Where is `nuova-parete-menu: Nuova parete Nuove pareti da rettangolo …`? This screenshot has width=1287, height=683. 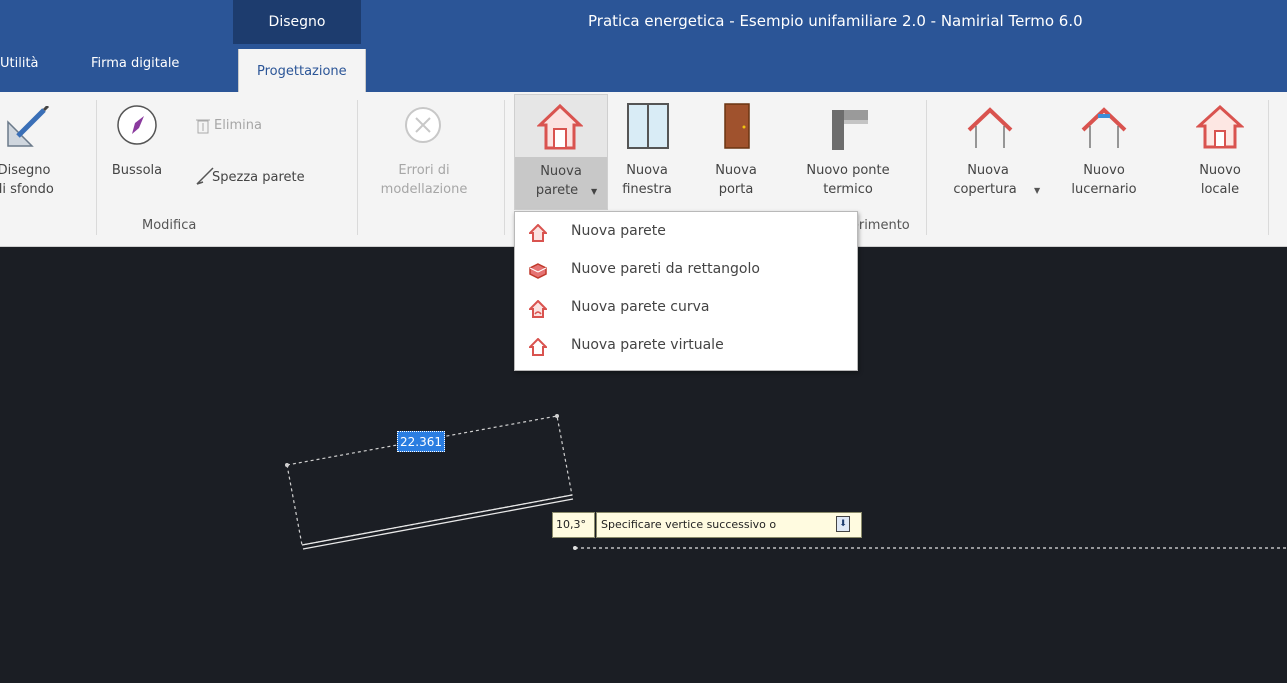
nuova-parete-menu: Nuova parete Nuove pareti da rettangolo … is located at coordinates (686, 291).